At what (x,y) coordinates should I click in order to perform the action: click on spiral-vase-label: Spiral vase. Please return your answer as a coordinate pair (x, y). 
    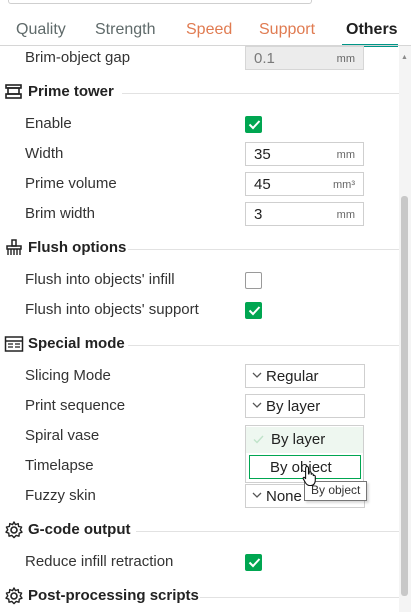
    Looking at the image, I should click on (62, 435).